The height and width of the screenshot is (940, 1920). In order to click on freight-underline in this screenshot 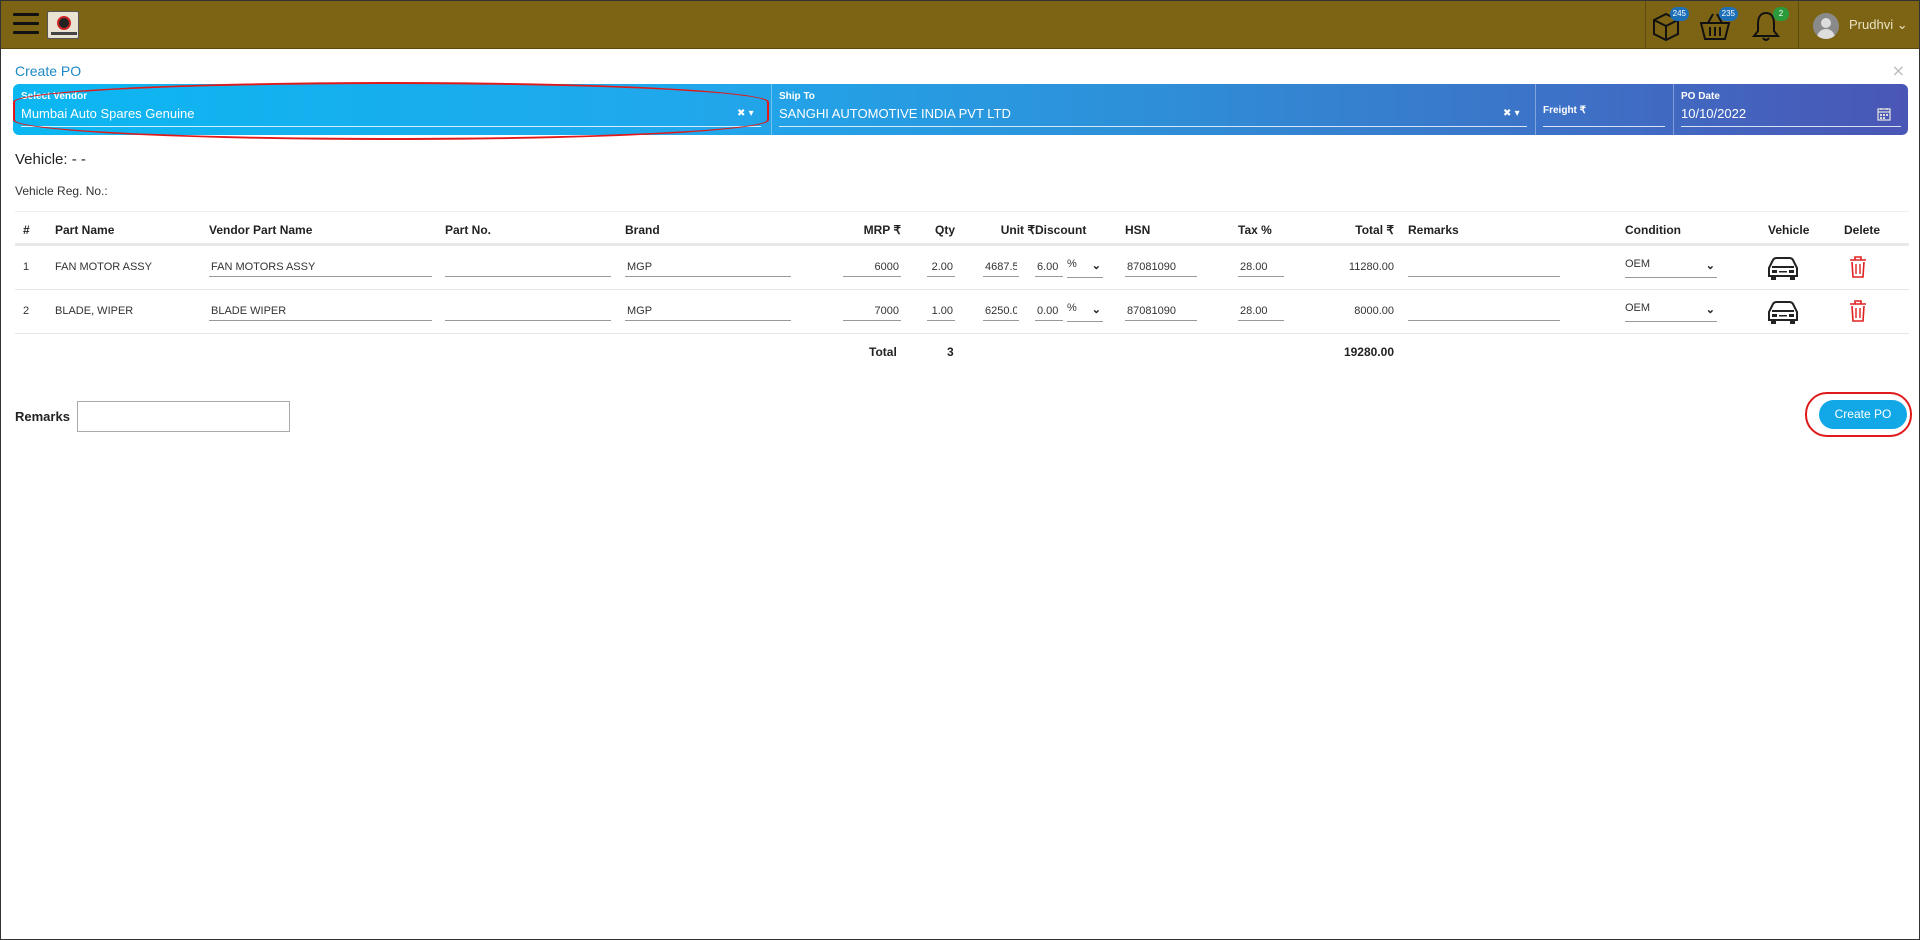, I will do `click(1604, 126)`.